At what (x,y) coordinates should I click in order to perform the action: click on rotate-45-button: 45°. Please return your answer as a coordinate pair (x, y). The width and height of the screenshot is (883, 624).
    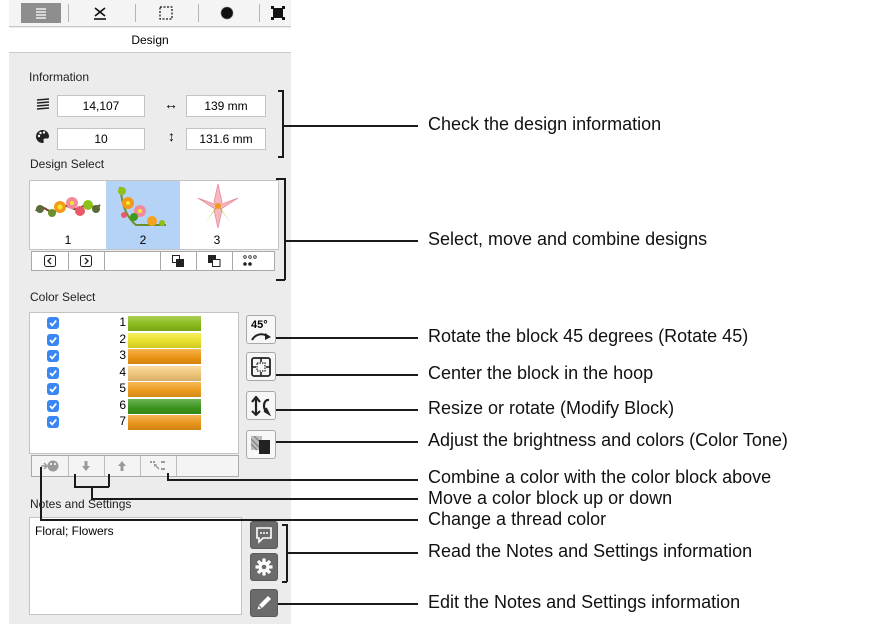
    Looking at the image, I should click on (261, 329).